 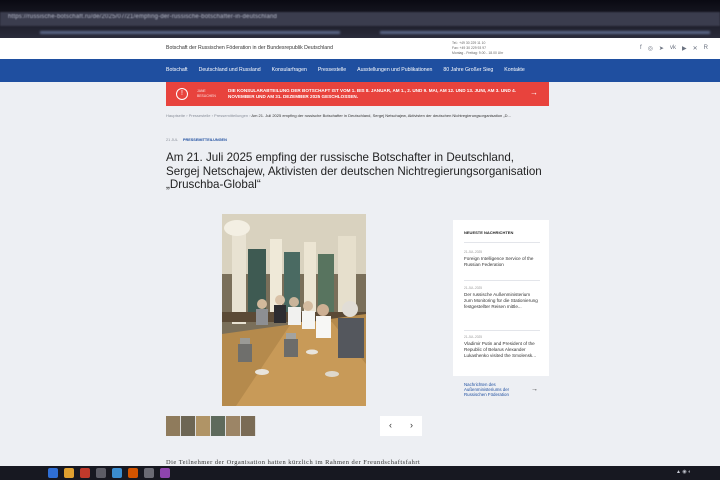 I want to click on youtube-icon: ▶, so click(x=684, y=48).